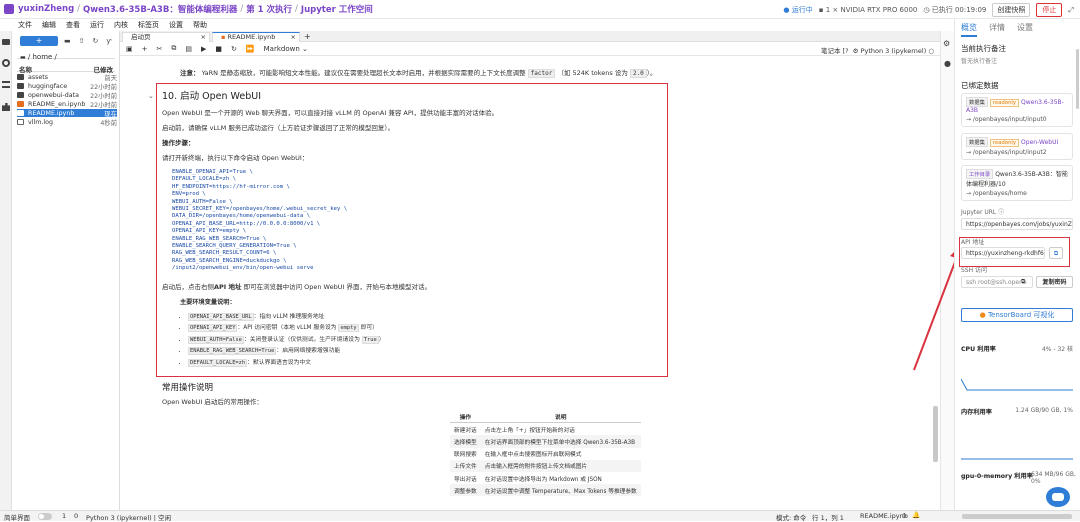 This screenshot has width=1080, height=522. I want to click on menu-file: 文件, so click(25, 25).